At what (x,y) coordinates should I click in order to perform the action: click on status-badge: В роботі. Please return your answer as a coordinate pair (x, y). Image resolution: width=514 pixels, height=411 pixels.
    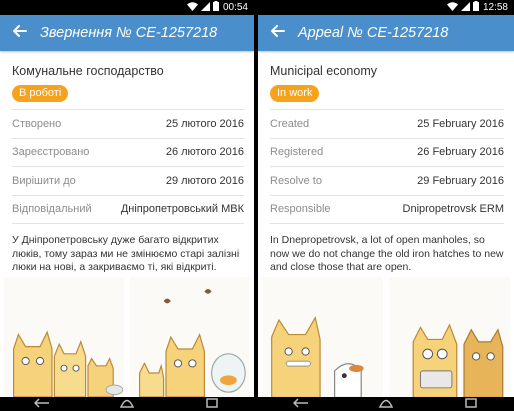
    Looking at the image, I should click on (40, 93).